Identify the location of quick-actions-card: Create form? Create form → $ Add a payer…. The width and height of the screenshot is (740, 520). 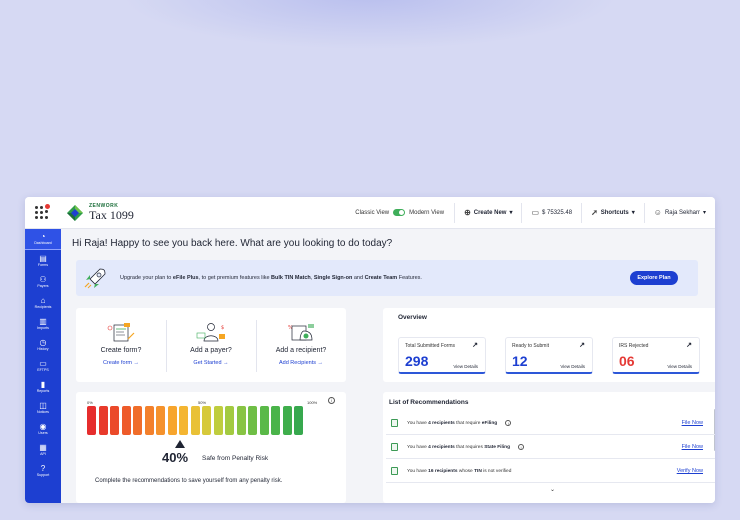
(211, 345).